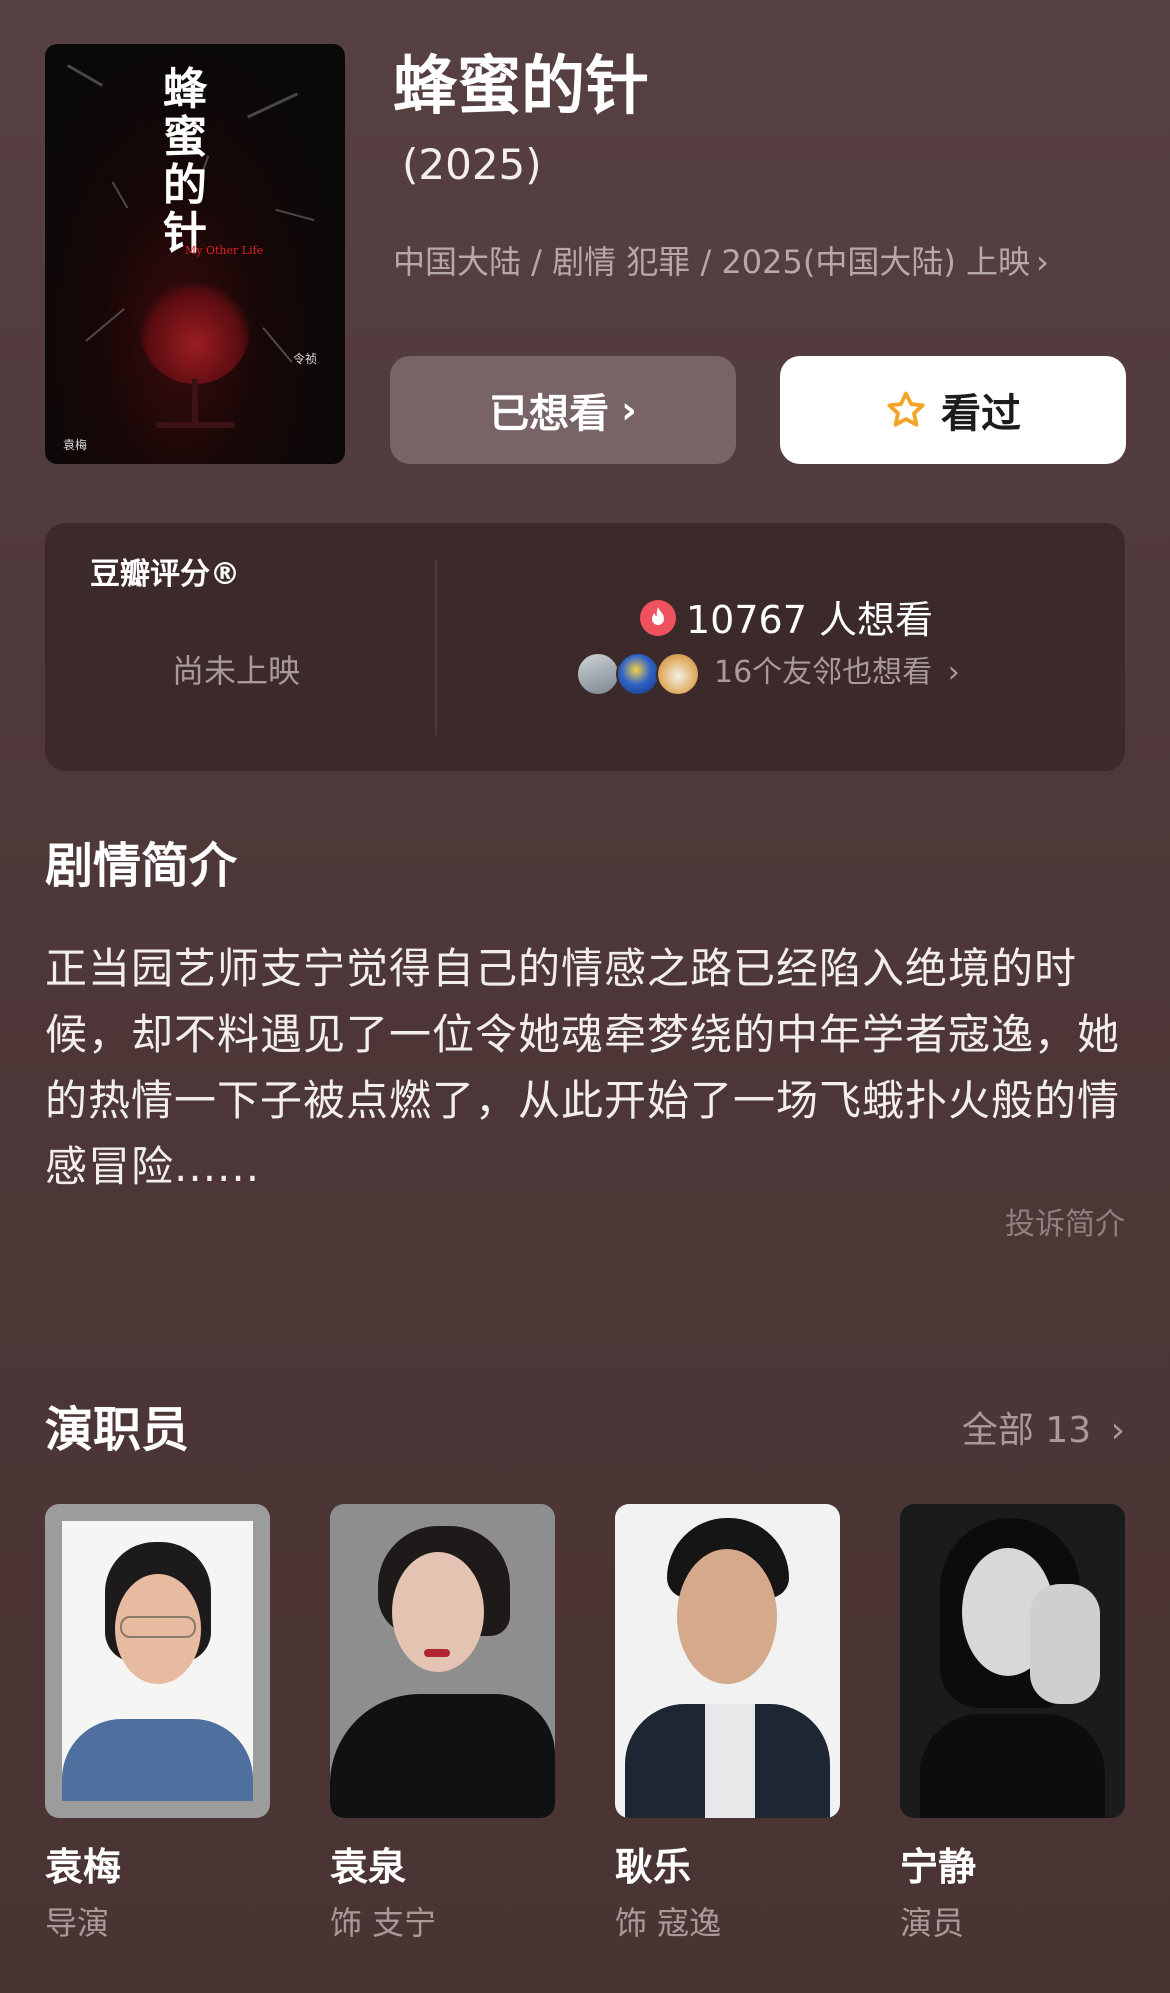 The height and width of the screenshot is (1993, 1170). I want to click on cast-member: 宁静 演员, so click(1012, 1725).